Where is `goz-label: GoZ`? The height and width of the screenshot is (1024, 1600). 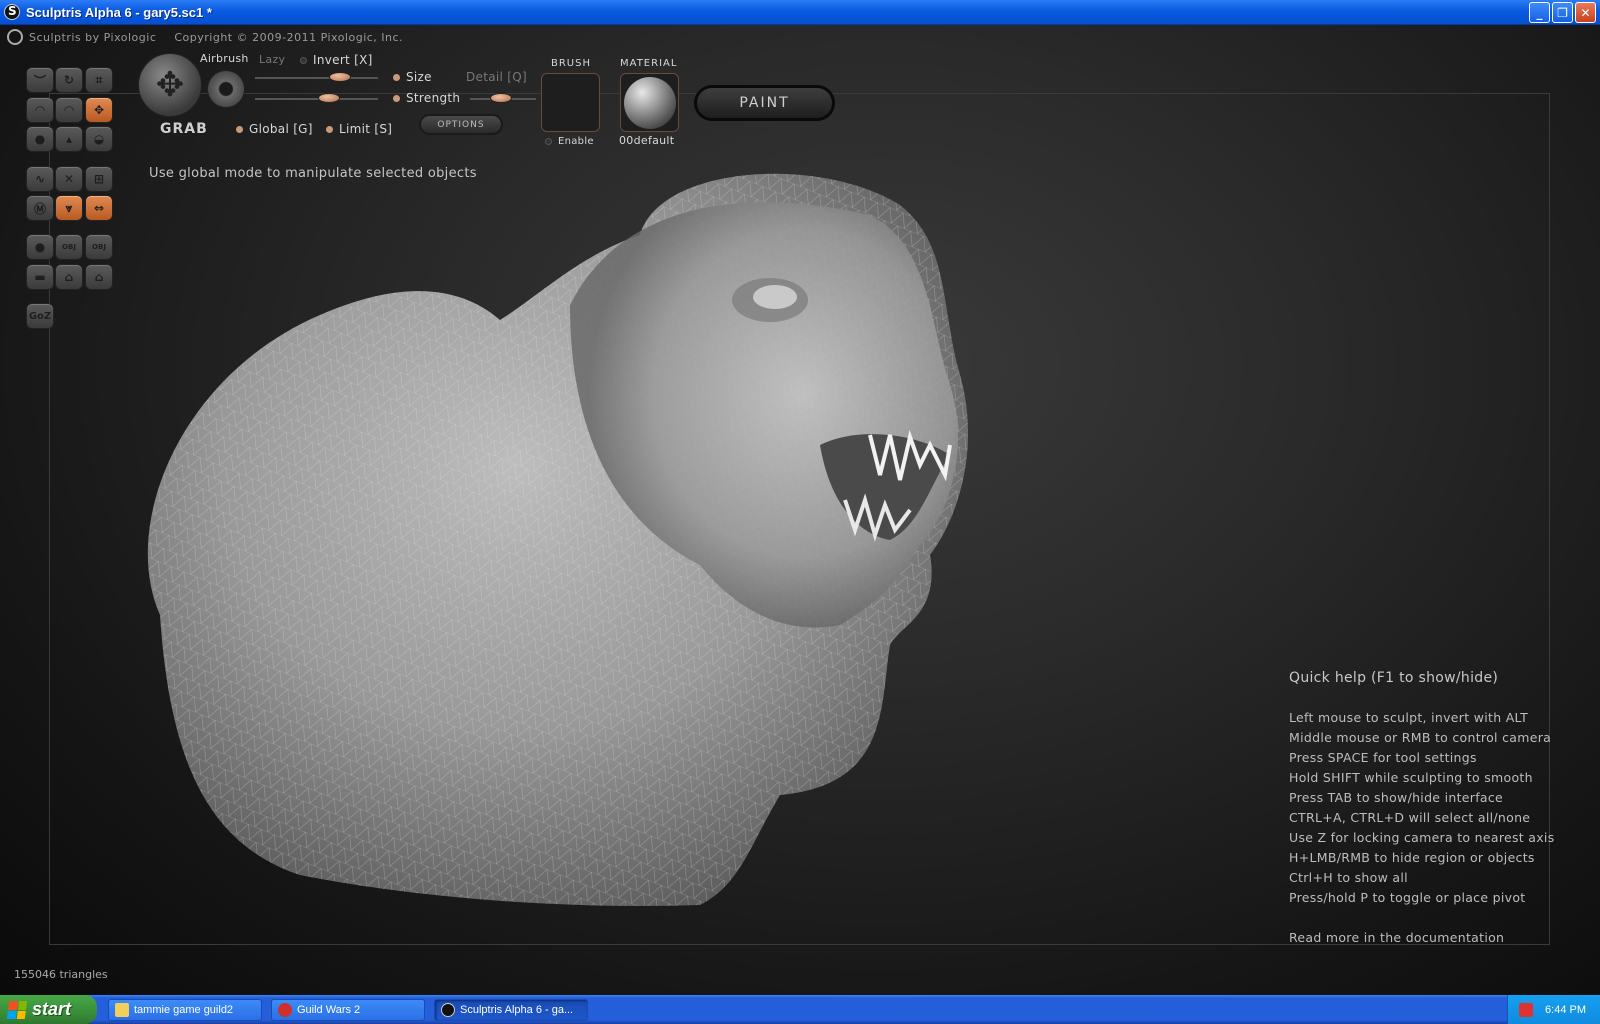 goz-label: GoZ is located at coordinates (40, 316).